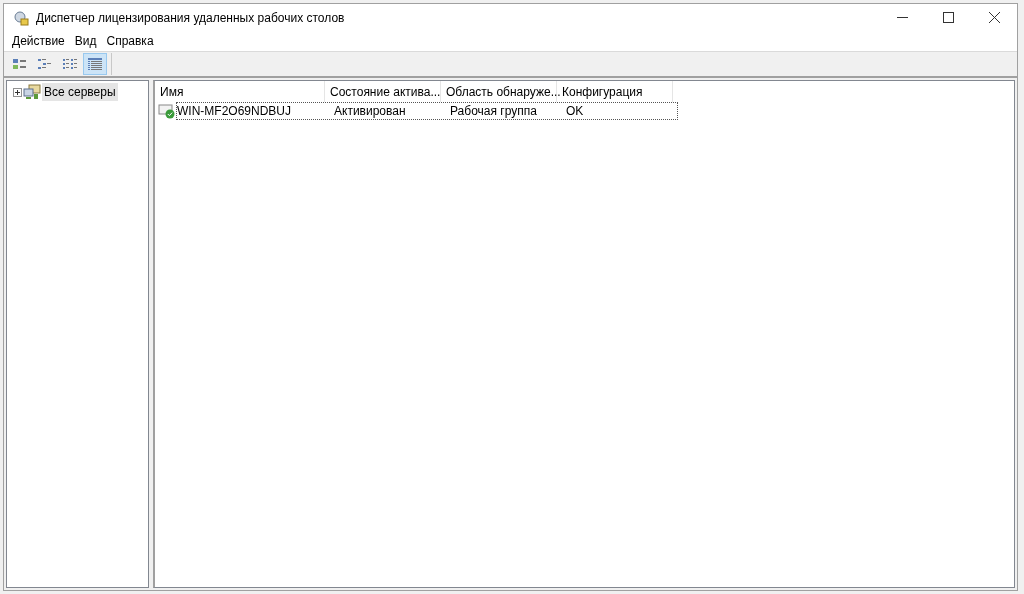 Image resolution: width=1024 pixels, height=594 pixels. I want to click on column-header: Имя, so click(240, 91).